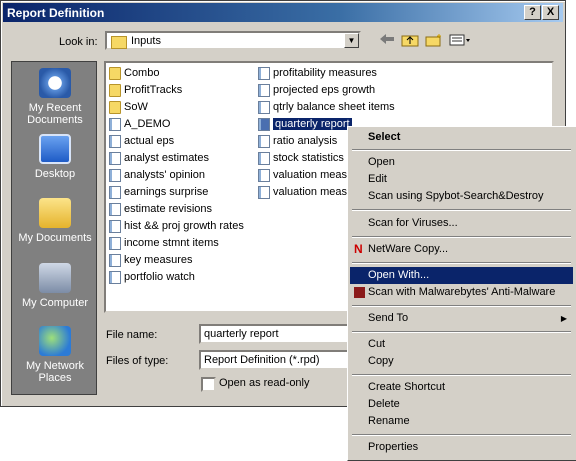  What do you see at coordinates (157, 175) in the screenshot?
I see `file-item: analysts' opinion` at bounding box center [157, 175].